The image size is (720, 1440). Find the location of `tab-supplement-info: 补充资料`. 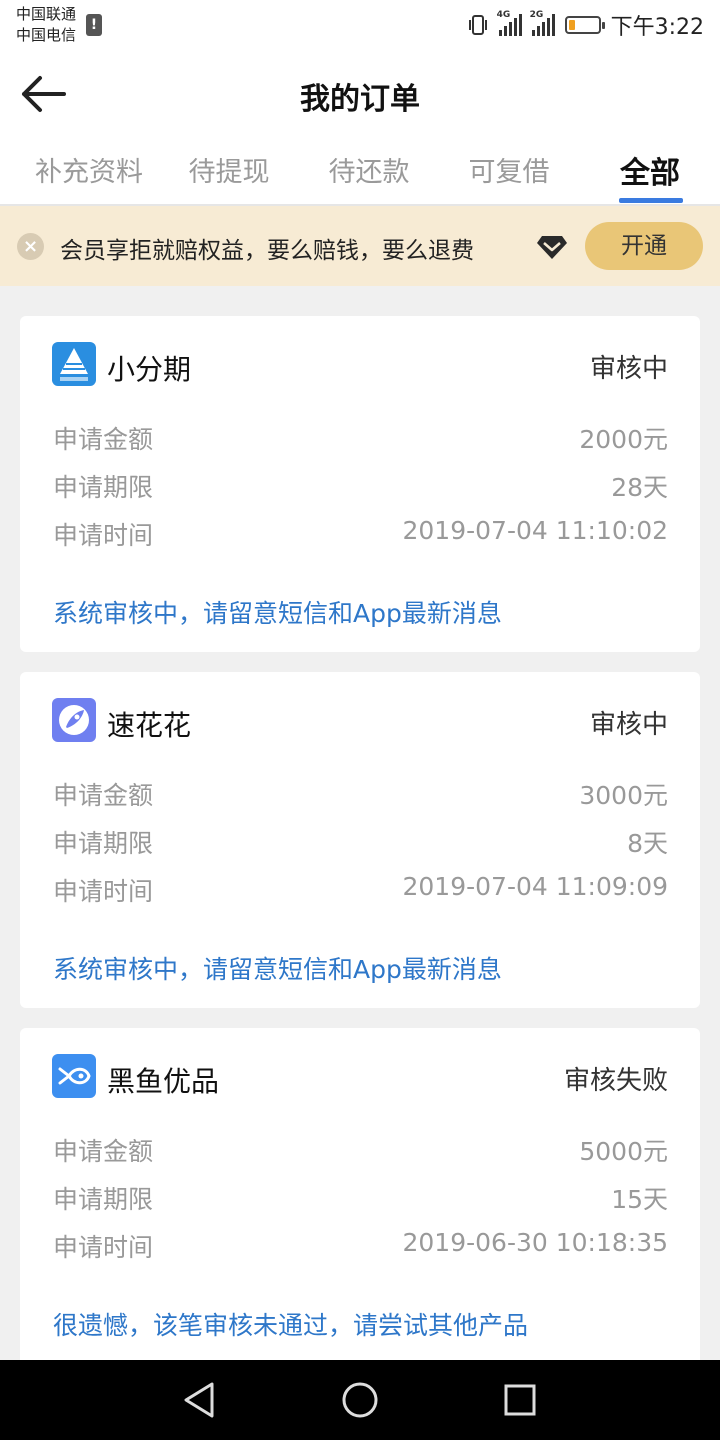

tab-supplement-info: 补充资料 is located at coordinates (89, 169).